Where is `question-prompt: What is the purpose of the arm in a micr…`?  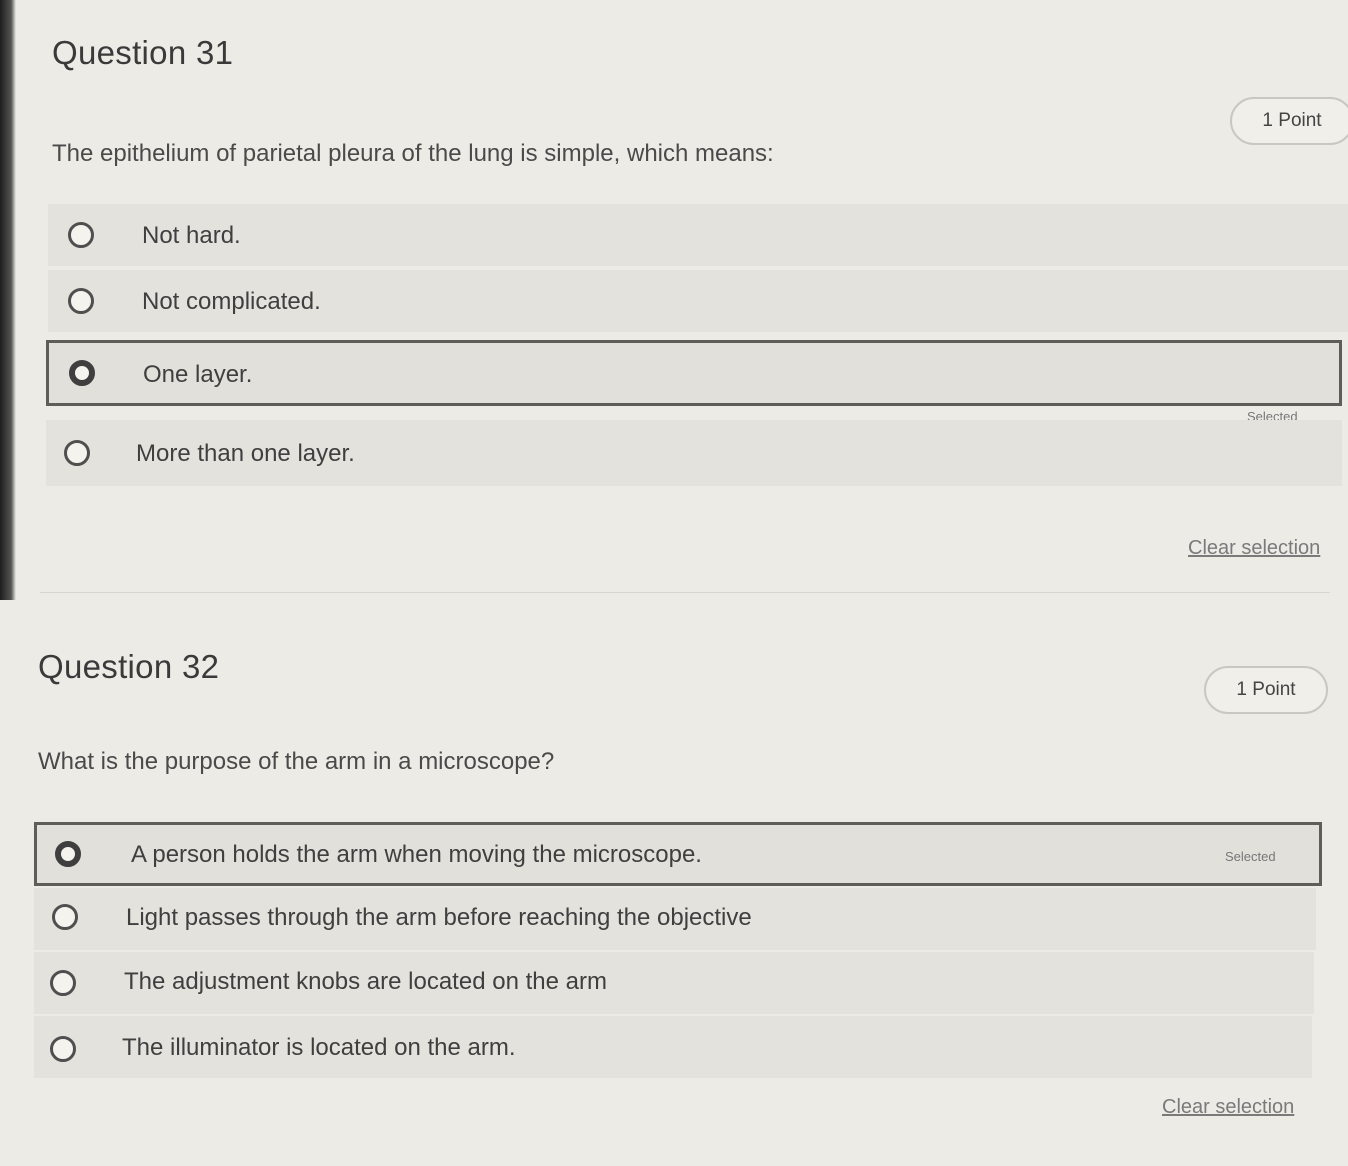
question-prompt: What is the purpose of the arm in a micr… is located at coordinates (296, 761).